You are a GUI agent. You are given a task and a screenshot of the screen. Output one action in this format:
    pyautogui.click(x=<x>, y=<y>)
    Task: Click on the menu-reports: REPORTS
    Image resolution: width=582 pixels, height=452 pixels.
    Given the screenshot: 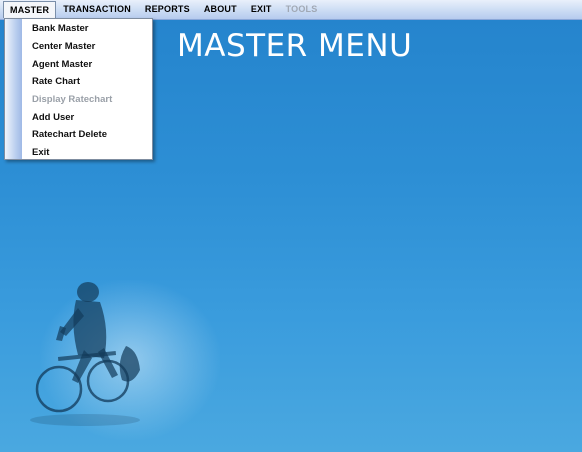 What is the action you would take?
    pyautogui.click(x=167, y=9)
    